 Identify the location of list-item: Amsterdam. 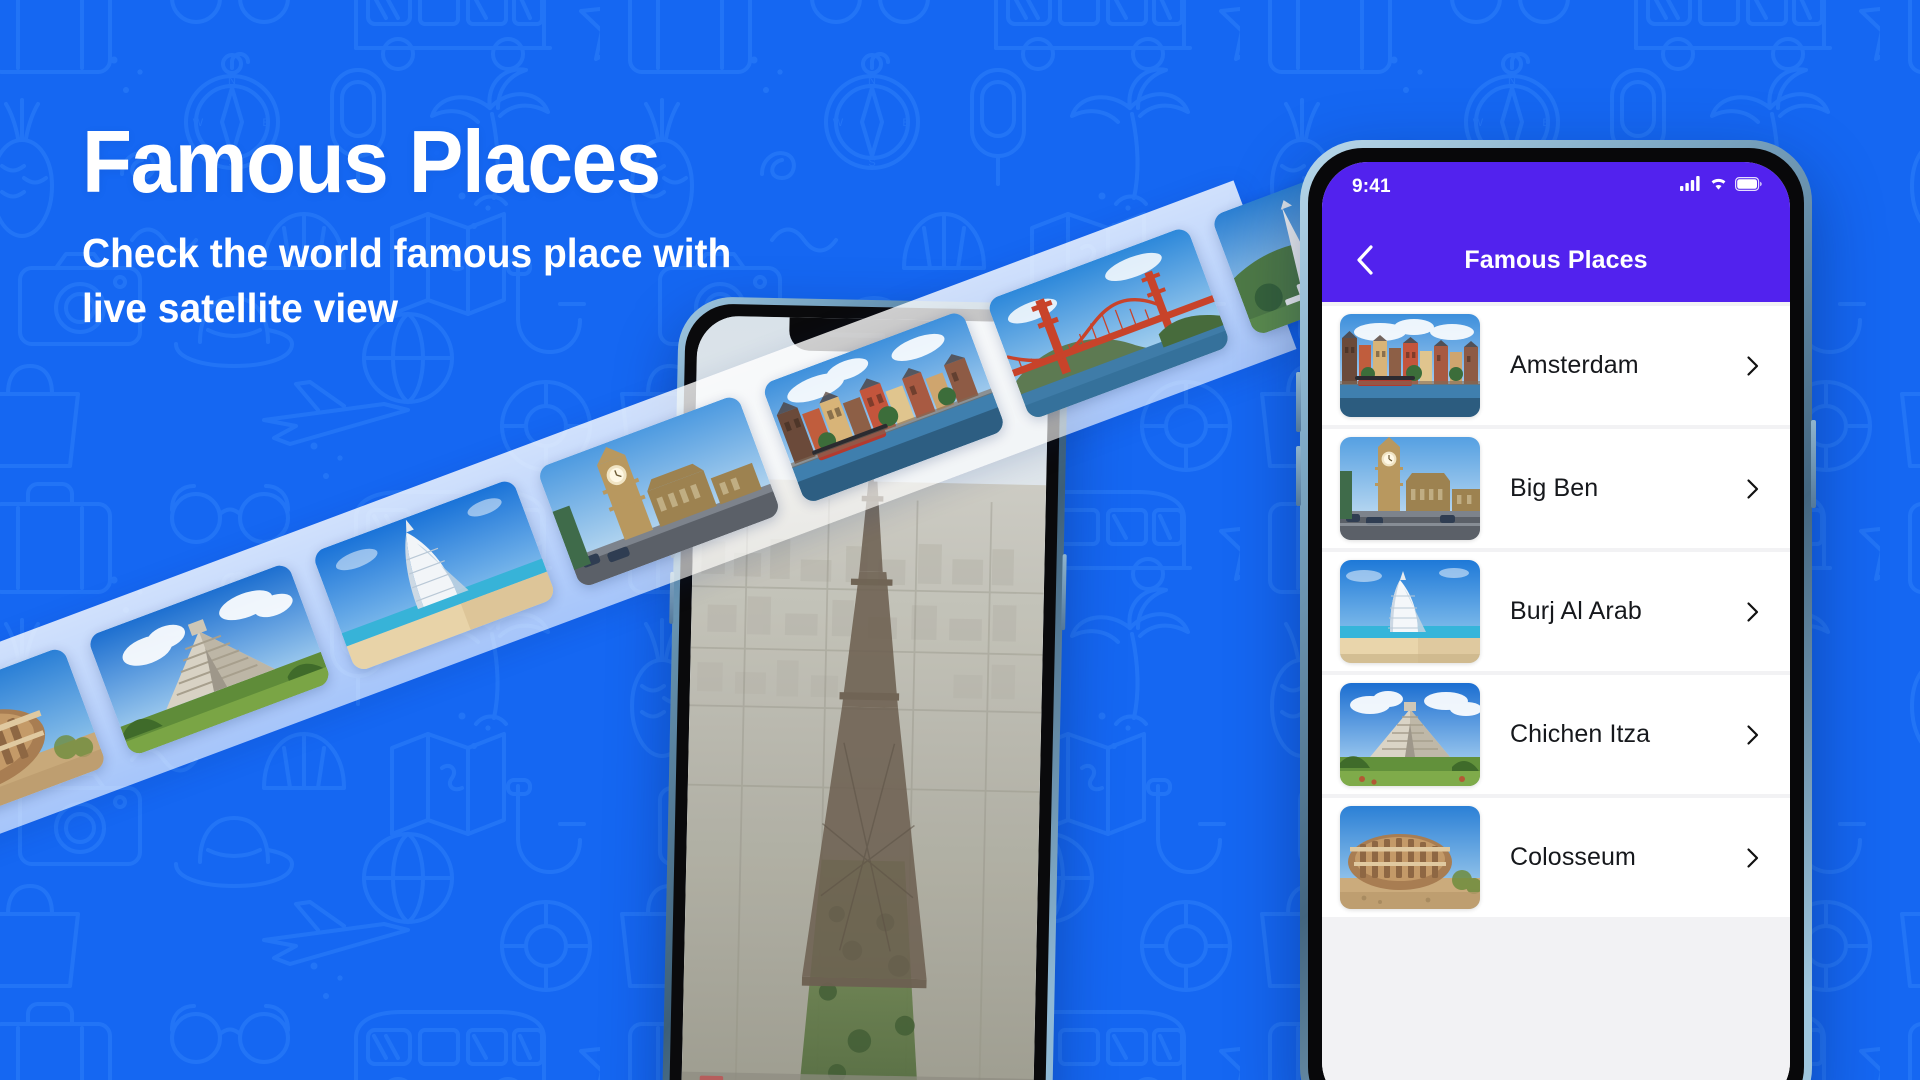
(1556, 365).